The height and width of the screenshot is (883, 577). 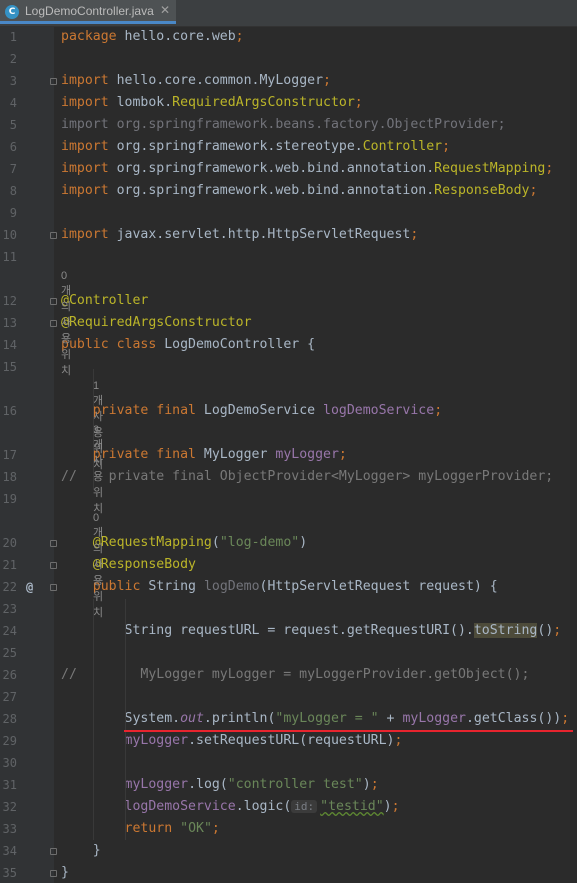 What do you see at coordinates (235, 454) in the screenshot?
I see `code-token: MyLogger` at bounding box center [235, 454].